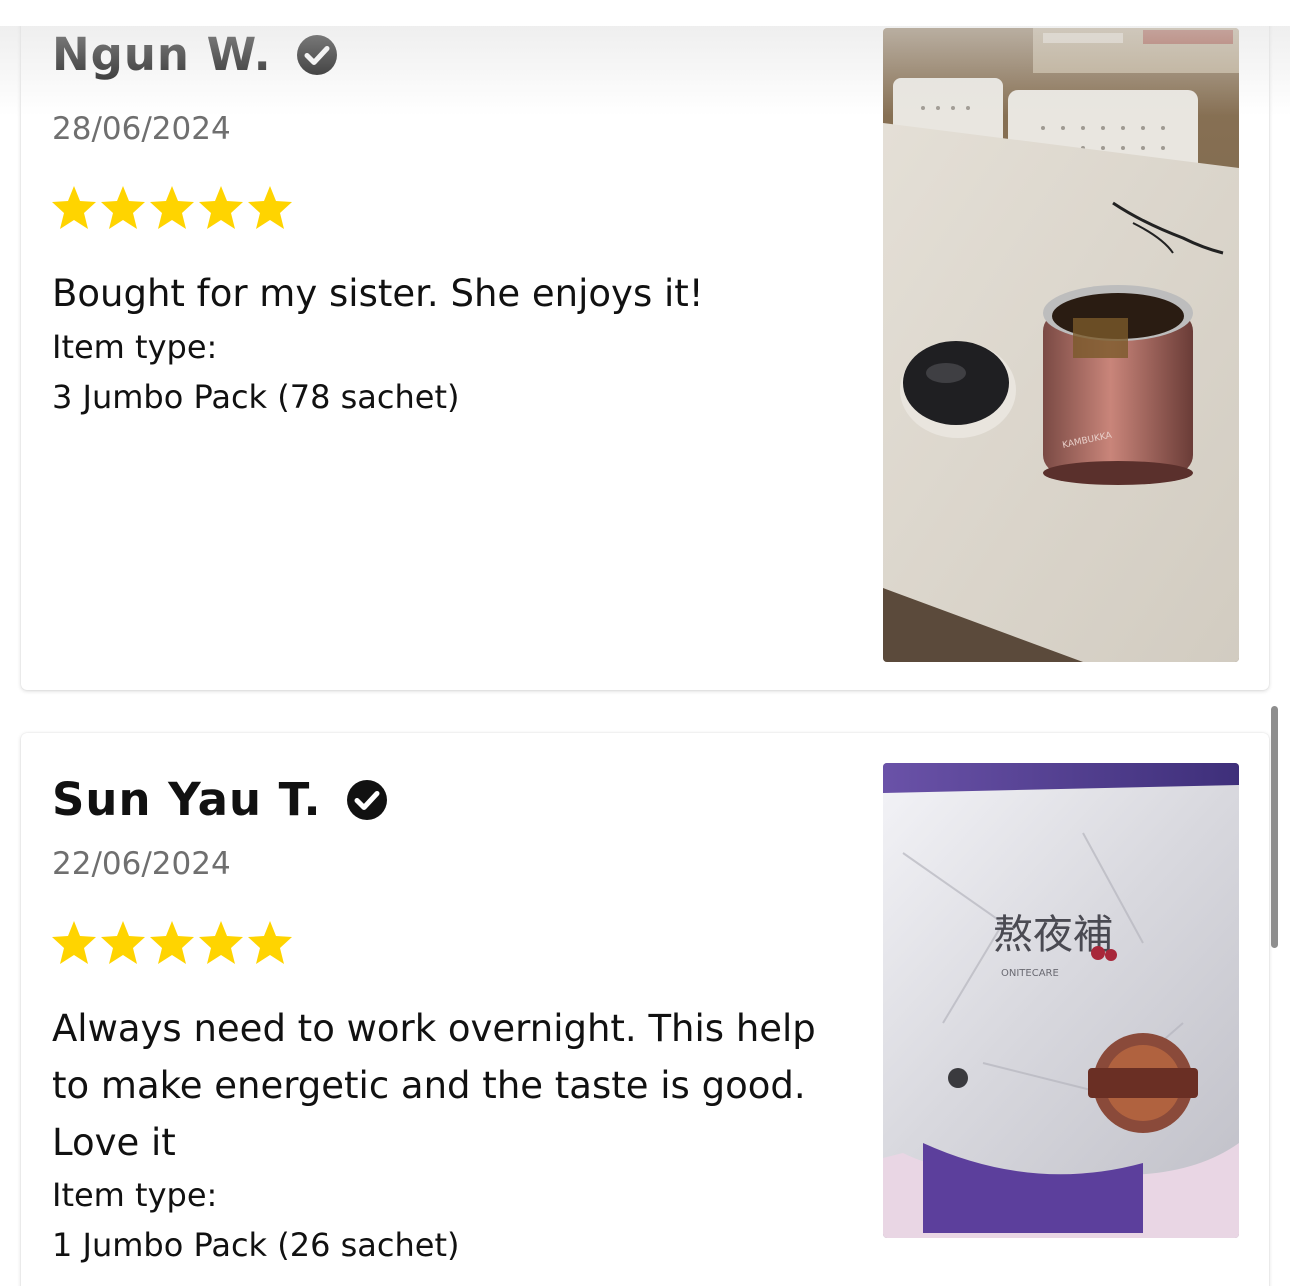  What do you see at coordinates (256, 397) in the screenshot?
I see `item-type-value: 3 Jumbo Pack (78 sachet)` at bounding box center [256, 397].